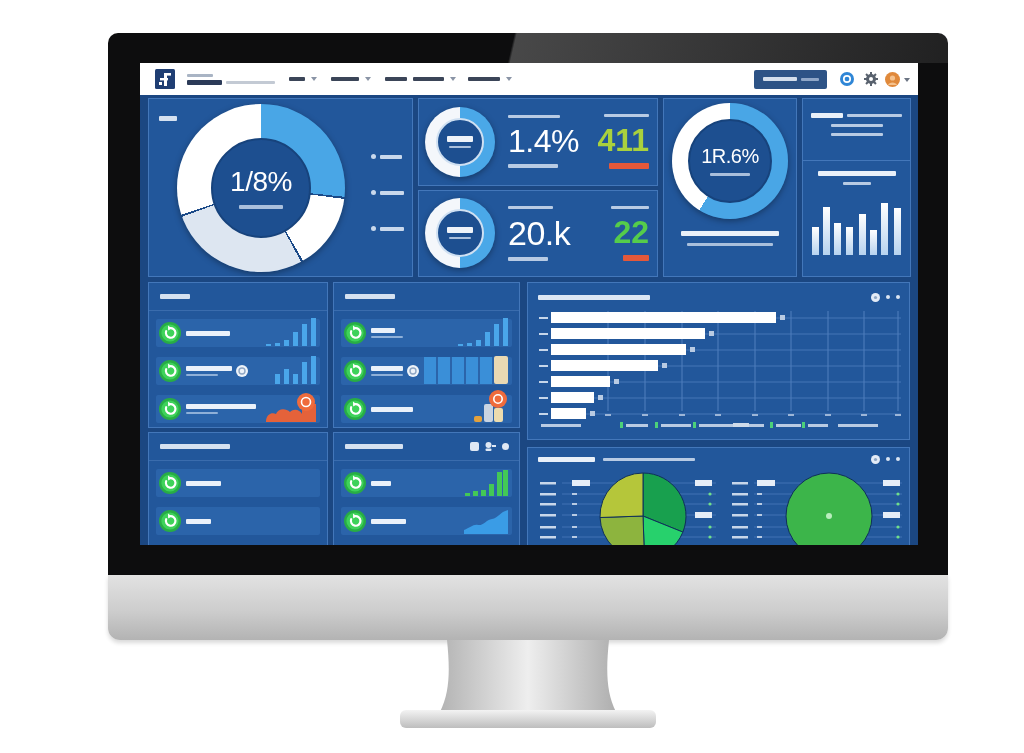 Image resolution: width=1024 pixels, height=753 pixels. I want to click on dot-icon, so click(505, 446).